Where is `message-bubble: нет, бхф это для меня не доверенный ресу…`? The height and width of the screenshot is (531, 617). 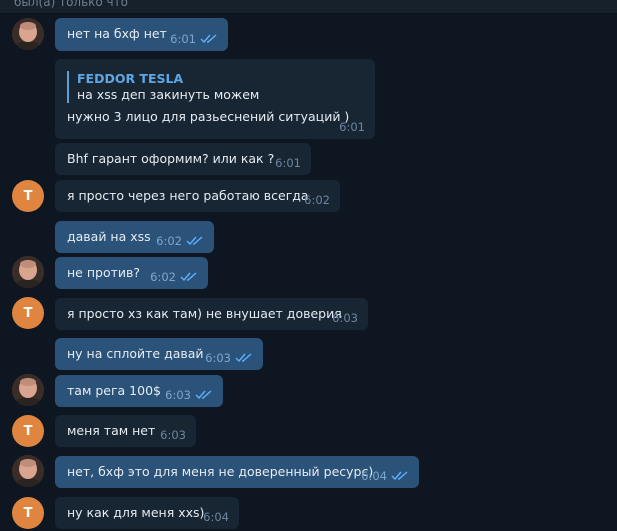
message-bubble: нет, бхф это для меня не доверенный ресу… is located at coordinates (237, 472).